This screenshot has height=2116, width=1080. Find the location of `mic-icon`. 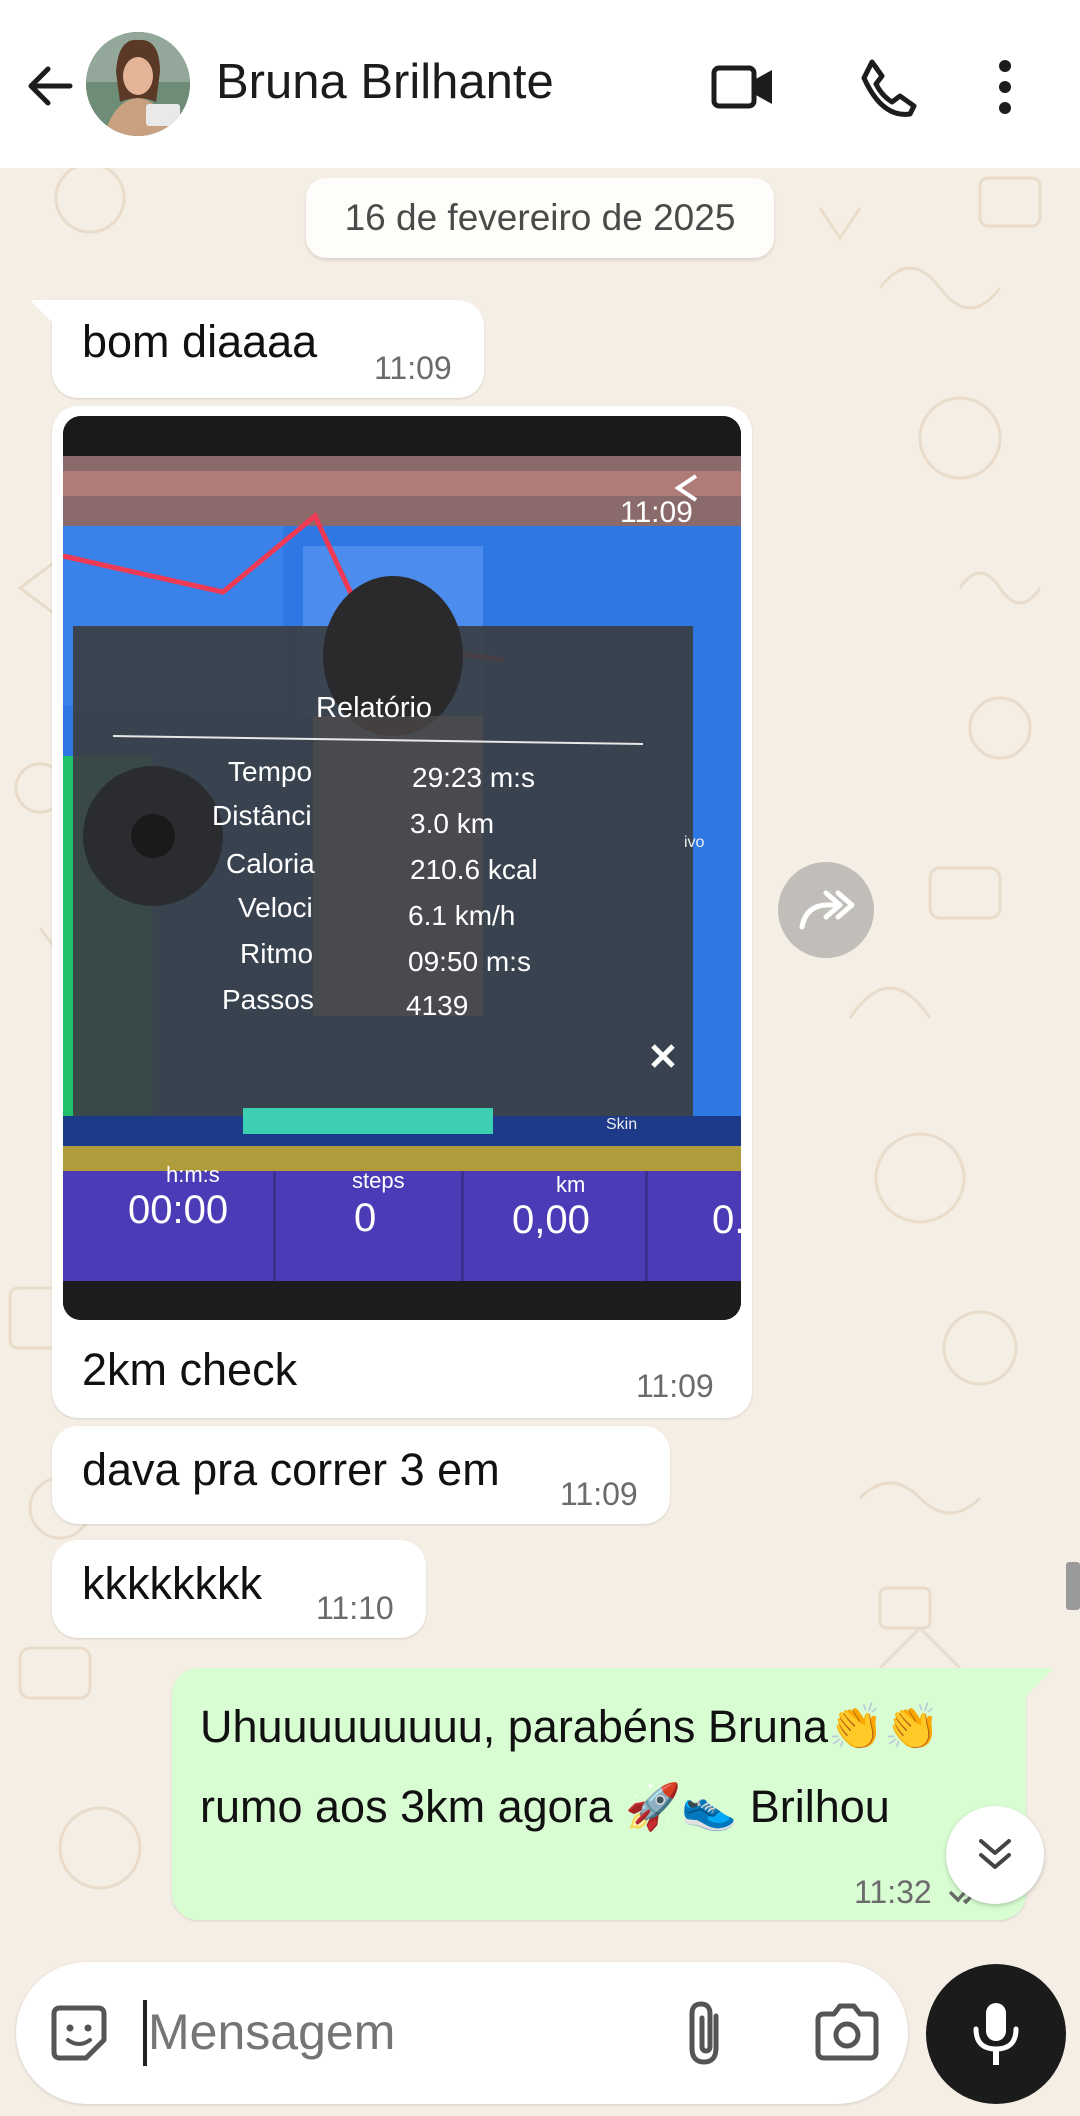

mic-icon is located at coordinates (996, 2034).